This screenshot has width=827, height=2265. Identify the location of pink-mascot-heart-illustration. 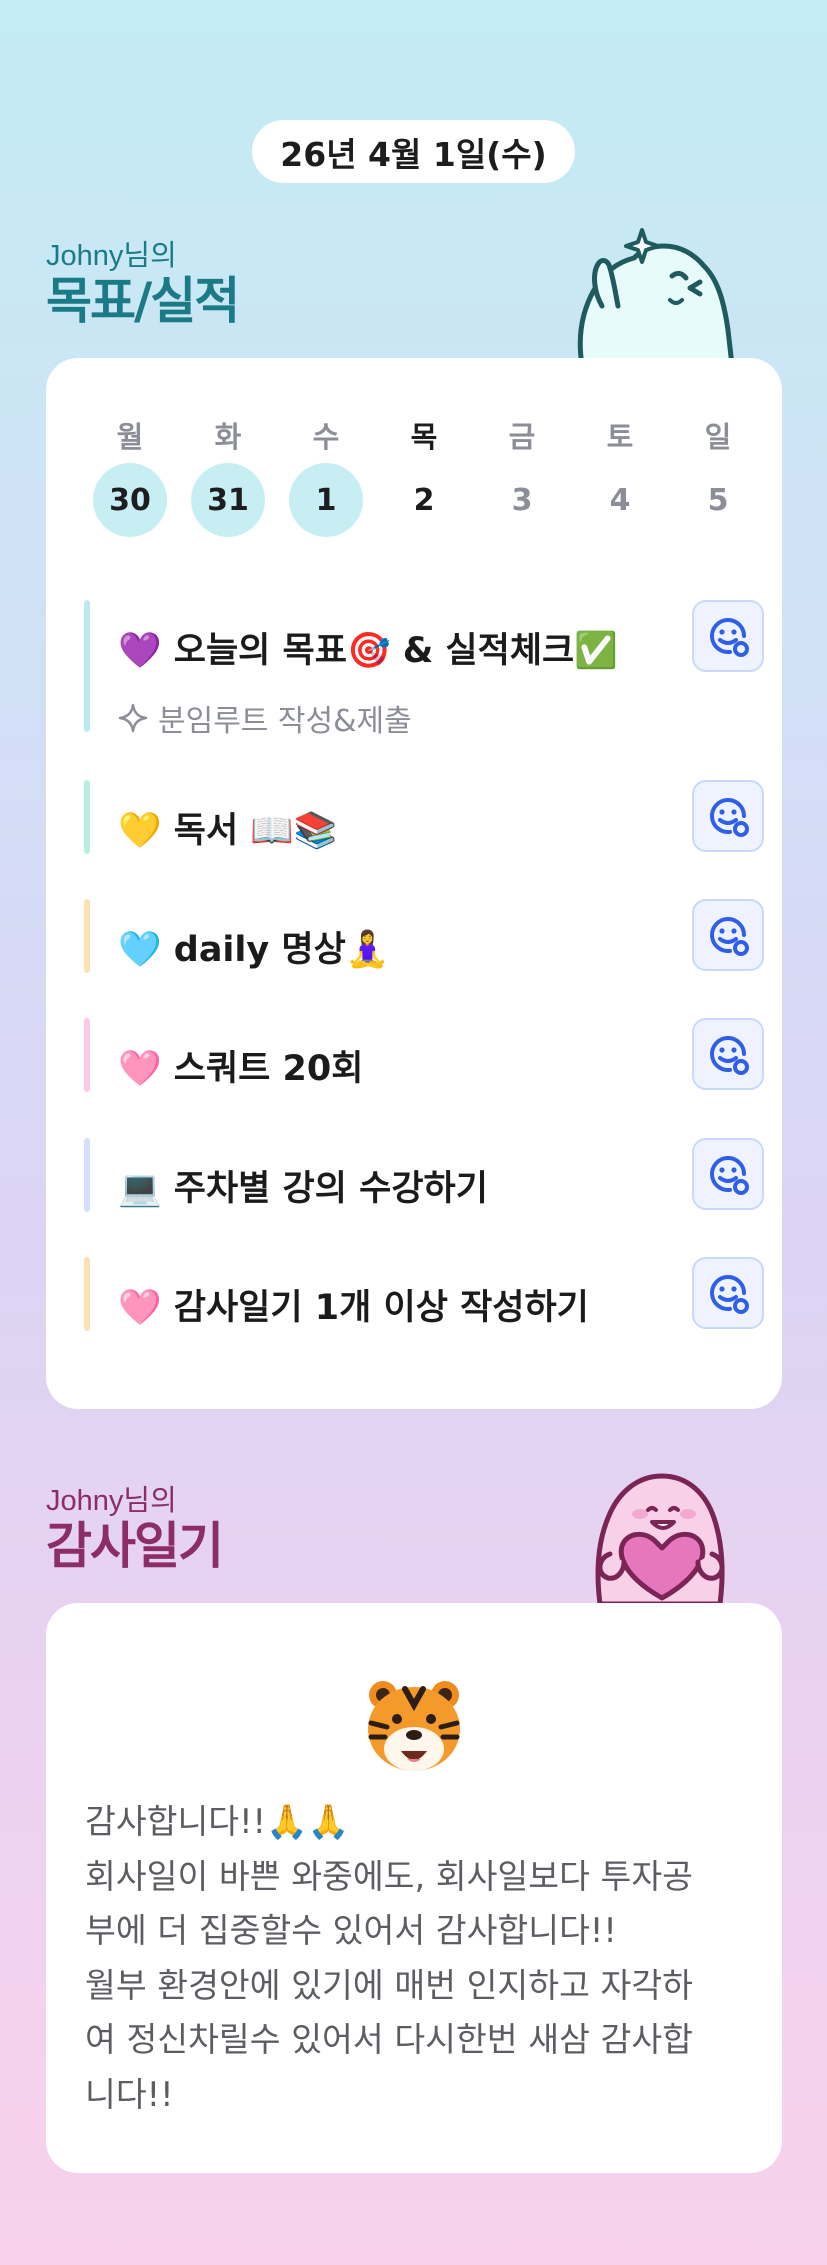
(660, 1538).